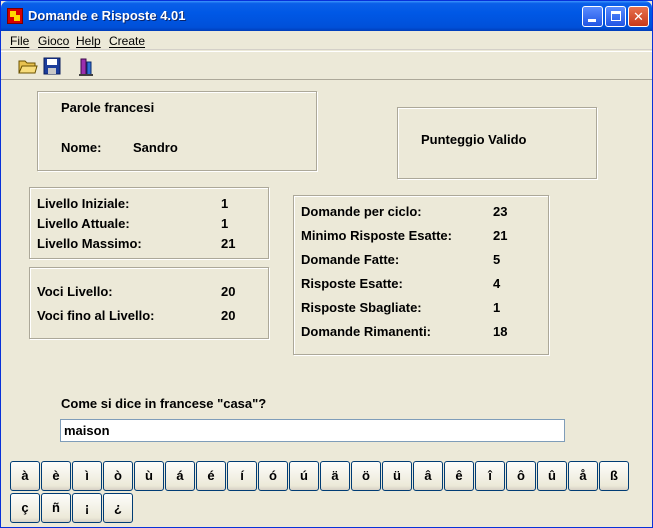 This screenshot has width=653, height=528. I want to click on title-bar: Domande e Risposte 4.01 ✕, so click(326, 16).